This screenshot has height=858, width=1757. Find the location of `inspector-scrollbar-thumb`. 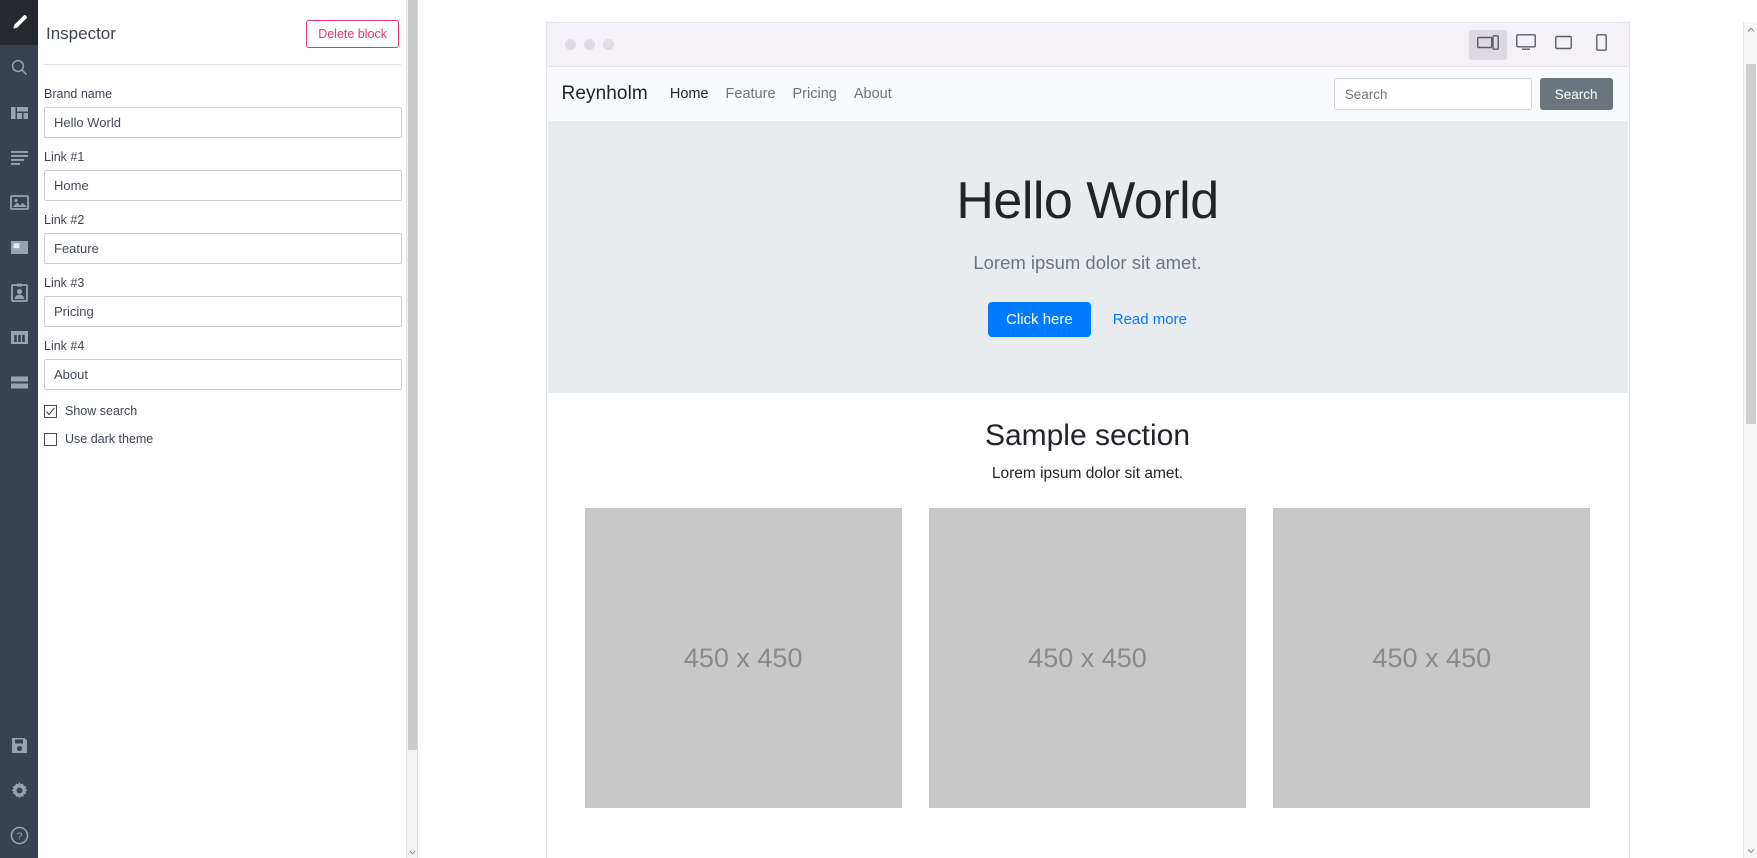

inspector-scrollbar-thumb is located at coordinates (412, 375).